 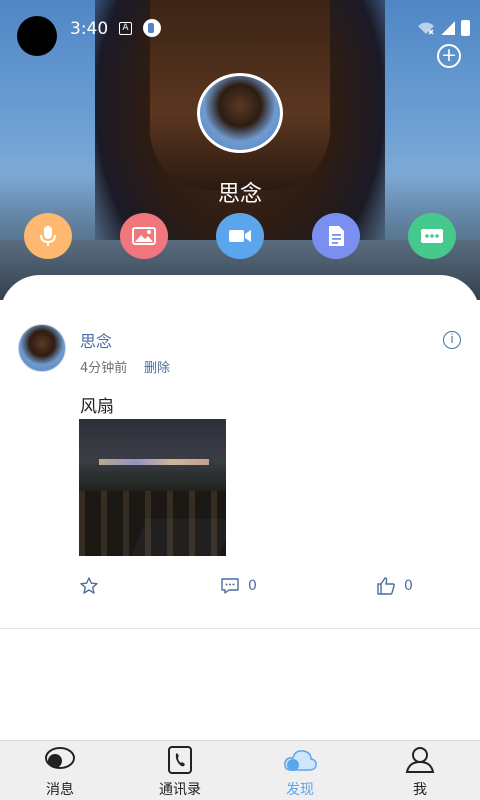 I want to click on tab-contacts: 通讯录, so click(x=180, y=770).